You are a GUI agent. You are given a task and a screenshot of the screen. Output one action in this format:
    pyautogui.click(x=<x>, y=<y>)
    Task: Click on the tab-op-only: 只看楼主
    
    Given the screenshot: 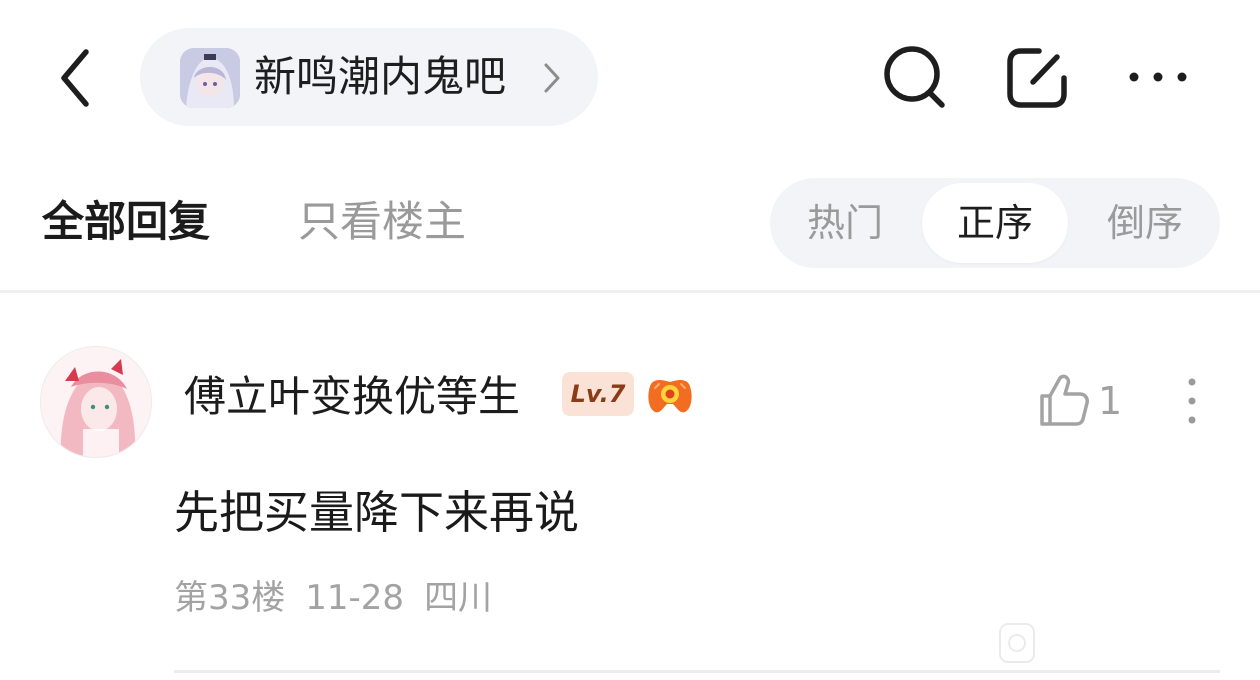 What is the action you would take?
    pyautogui.click(x=382, y=222)
    